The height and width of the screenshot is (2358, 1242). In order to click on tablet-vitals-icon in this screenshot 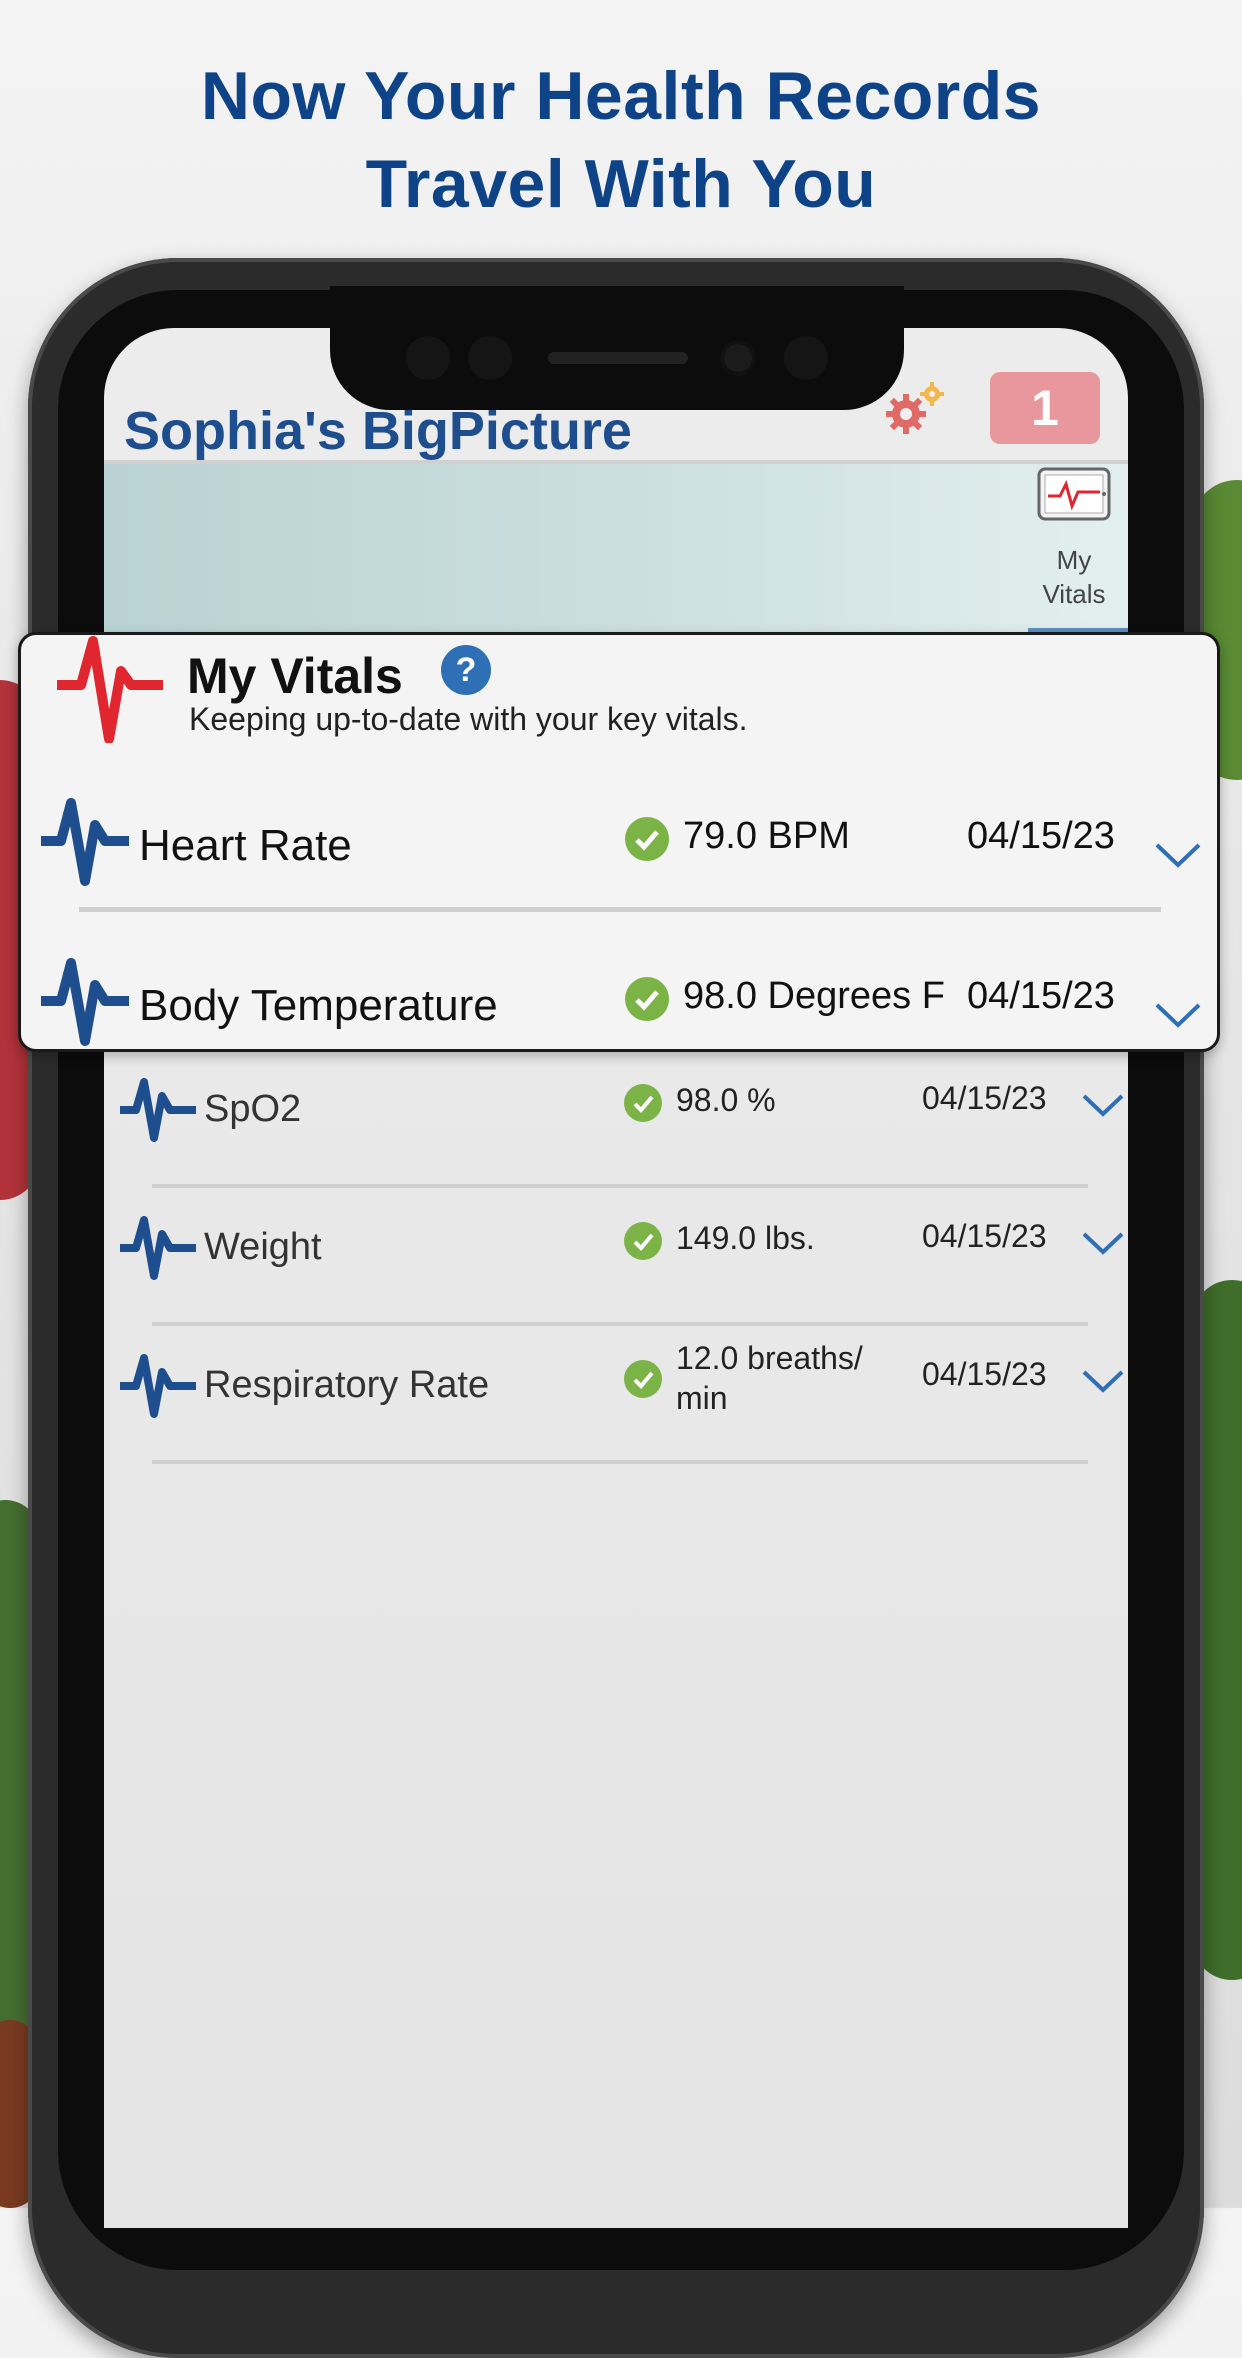, I will do `click(1074, 494)`.